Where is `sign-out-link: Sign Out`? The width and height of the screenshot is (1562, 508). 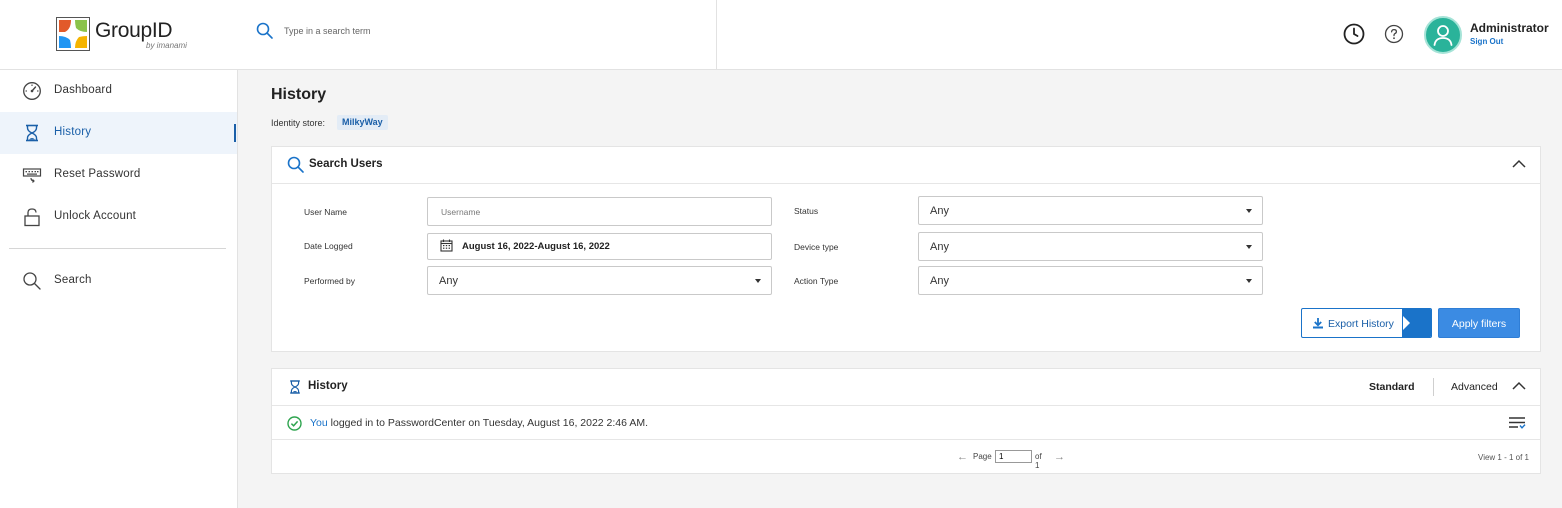
sign-out-link: Sign Out is located at coordinates (1486, 41).